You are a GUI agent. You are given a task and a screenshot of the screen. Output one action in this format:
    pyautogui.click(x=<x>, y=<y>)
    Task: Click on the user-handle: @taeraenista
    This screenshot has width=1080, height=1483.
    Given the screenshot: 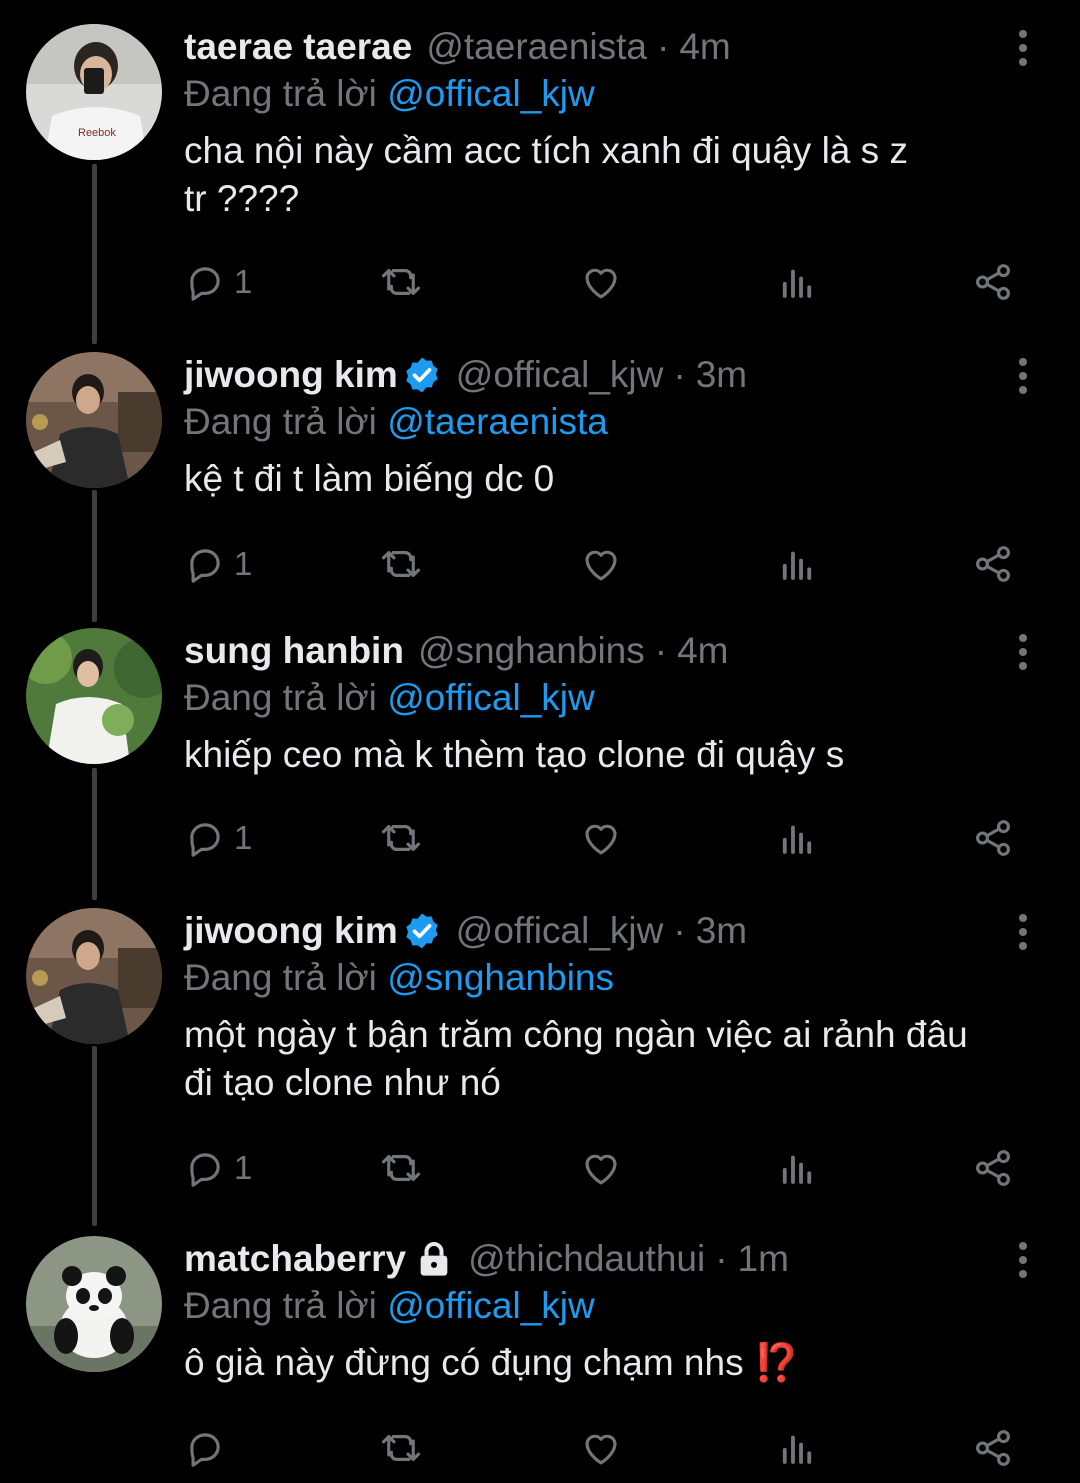 What is the action you would take?
    pyautogui.click(x=536, y=47)
    